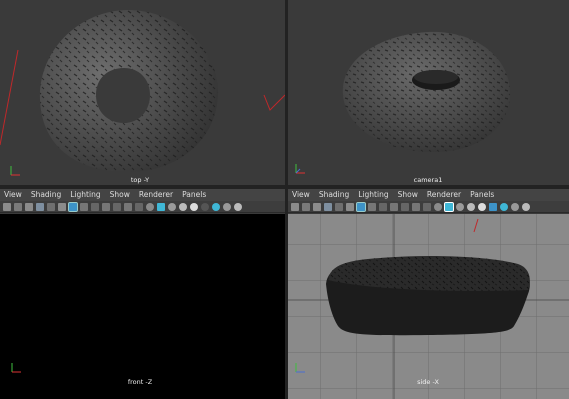 This screenshot has width=569, height=399. Describe the element at coordinates (140, 180) in the screenshot. I see `viewport-label: top -Y` at that location.